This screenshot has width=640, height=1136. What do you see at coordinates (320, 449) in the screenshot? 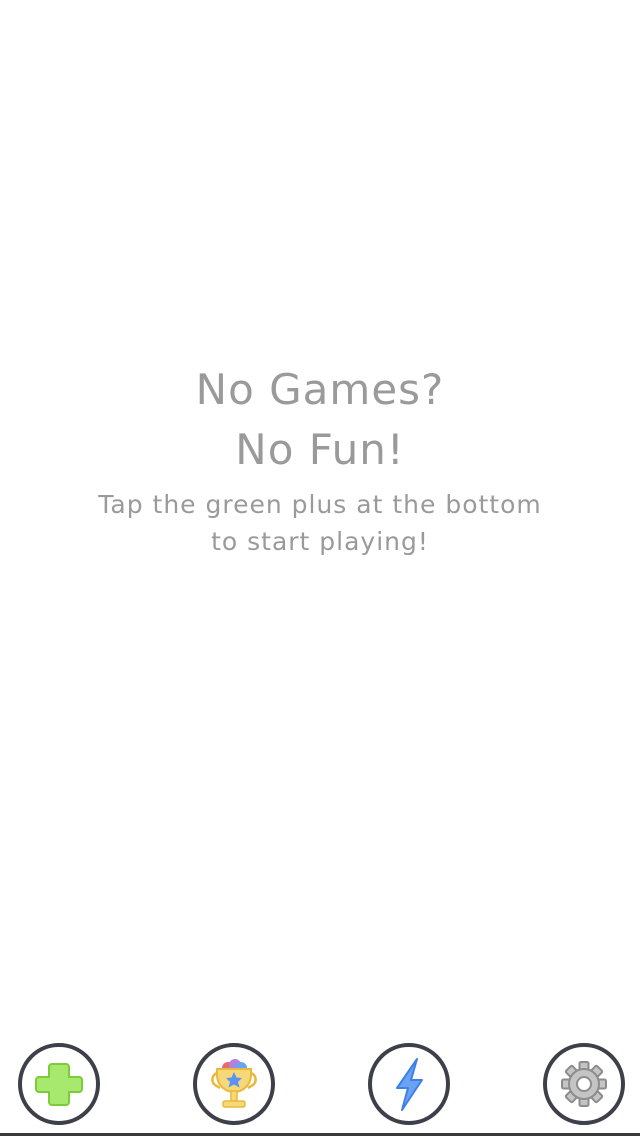
I see `empty-title-line2: No Fun!` at bounding box center [320, 449].